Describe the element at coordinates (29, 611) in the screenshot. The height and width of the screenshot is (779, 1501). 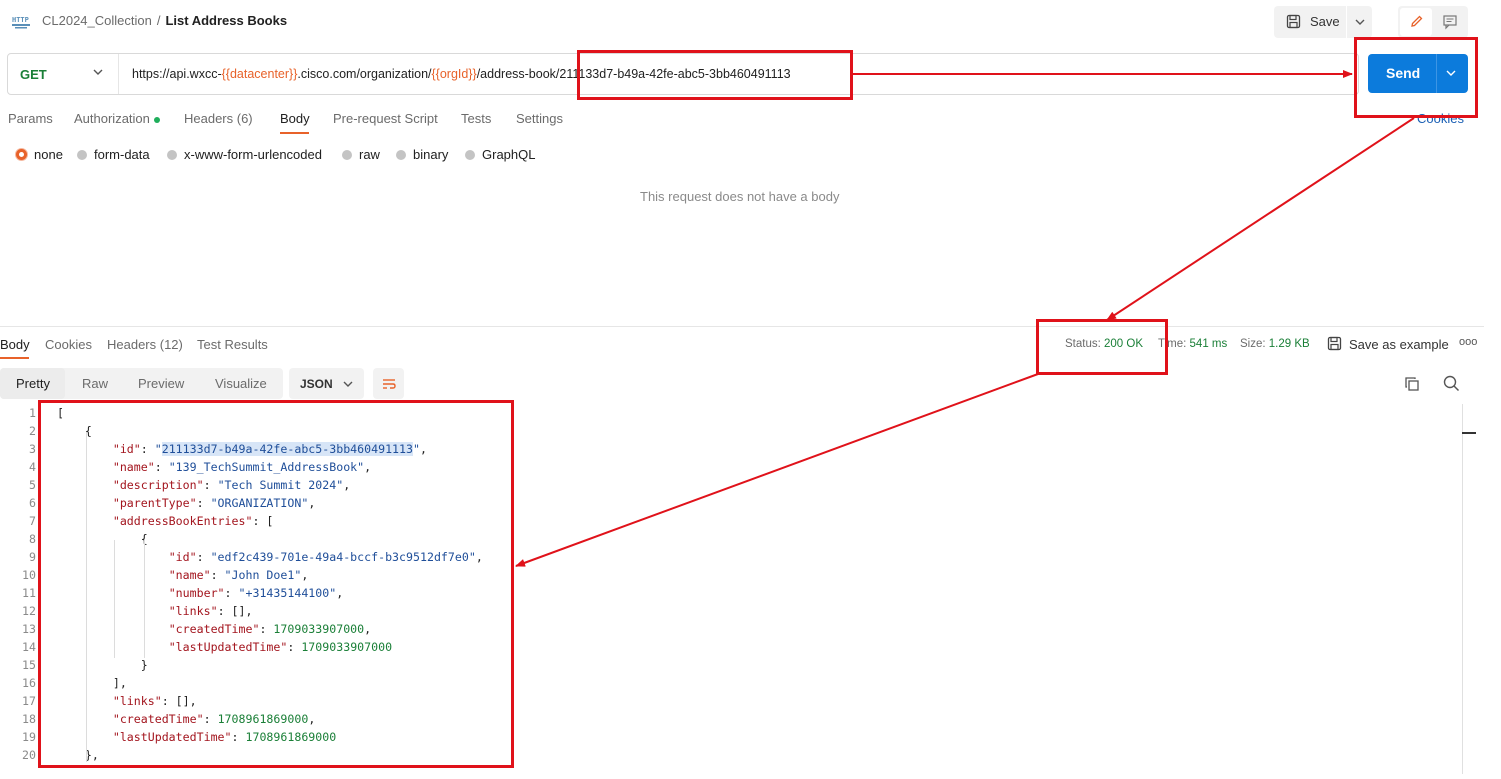
I see `line-number: 12` at that location.